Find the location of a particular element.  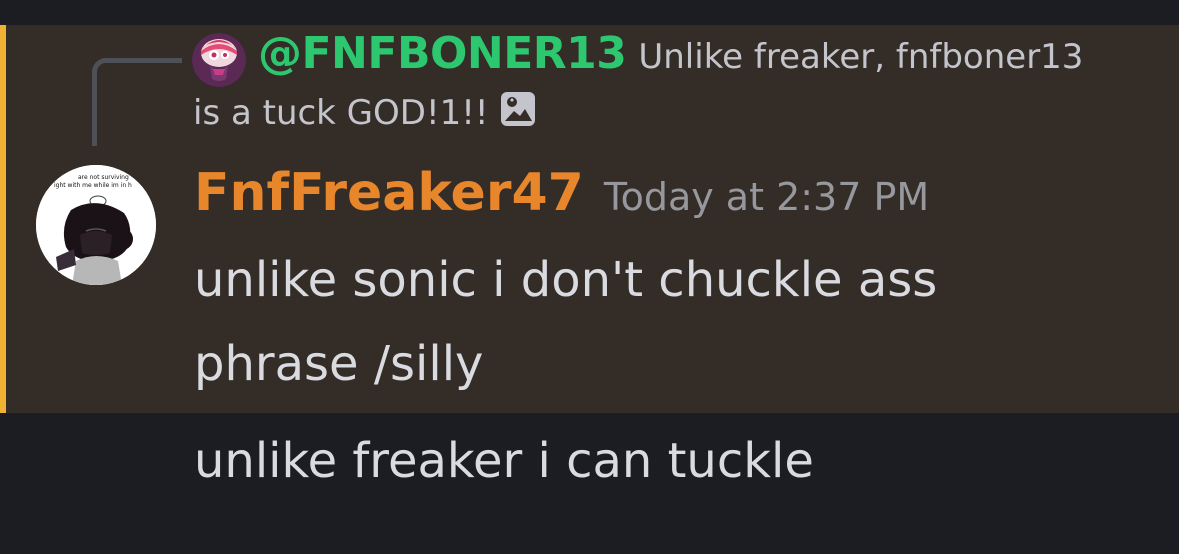

reply-text-line2: is a tuck GOD!1!! is located at coordinates (341, 113).